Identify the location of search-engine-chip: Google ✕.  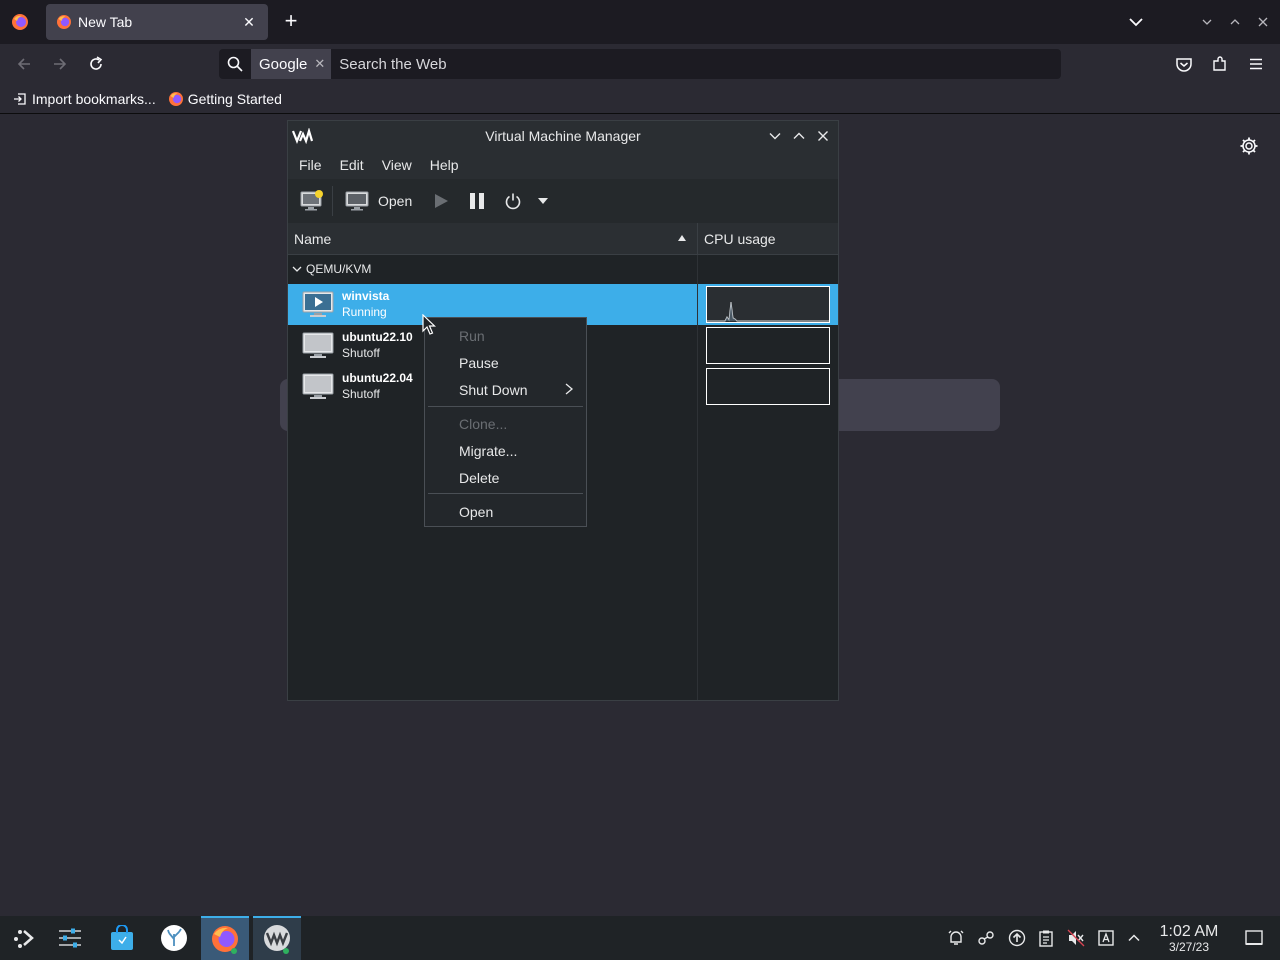
(291, 64).